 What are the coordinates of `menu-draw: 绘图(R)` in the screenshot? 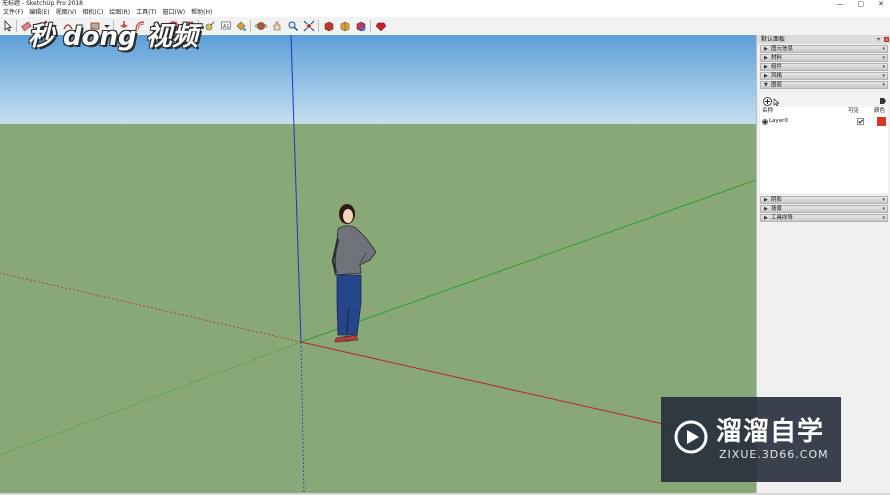 It's located at (119, 12).